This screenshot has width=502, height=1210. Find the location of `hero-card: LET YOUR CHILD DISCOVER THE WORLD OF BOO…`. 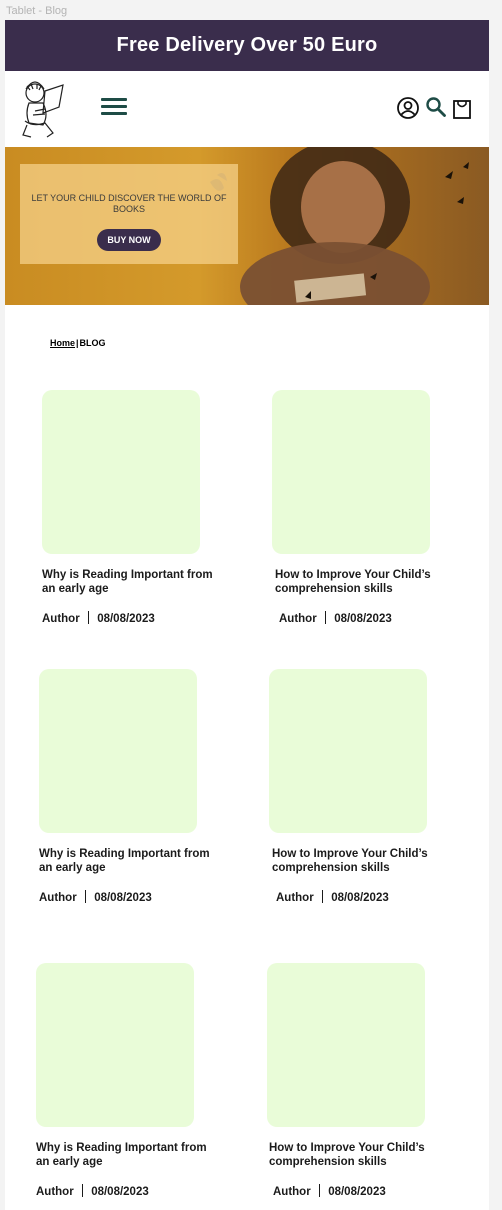

hero-card: LET YOUR CHILD DISCOVER THE WORLD OF BOO… is located at coordinates (129, 214).